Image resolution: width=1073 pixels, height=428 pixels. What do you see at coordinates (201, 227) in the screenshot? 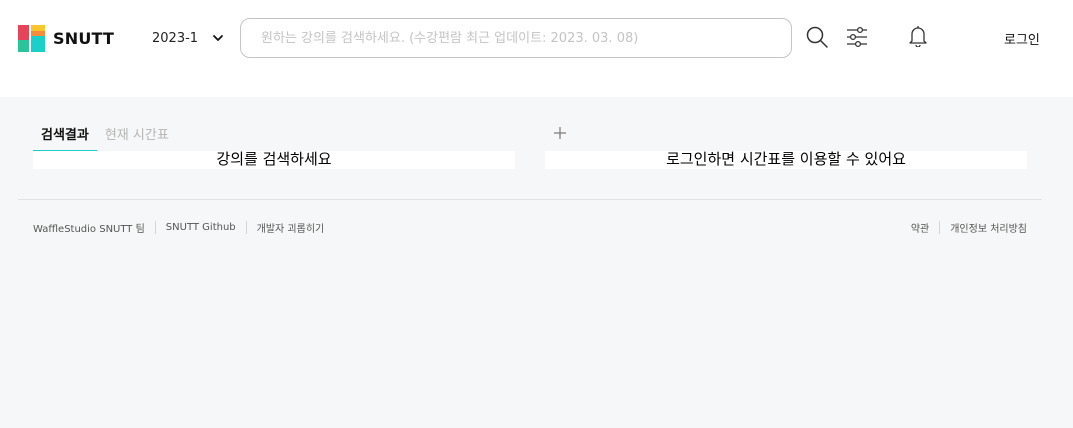
I see `footer-link-github: SNUTT Github` at bounding box center [201, 227].